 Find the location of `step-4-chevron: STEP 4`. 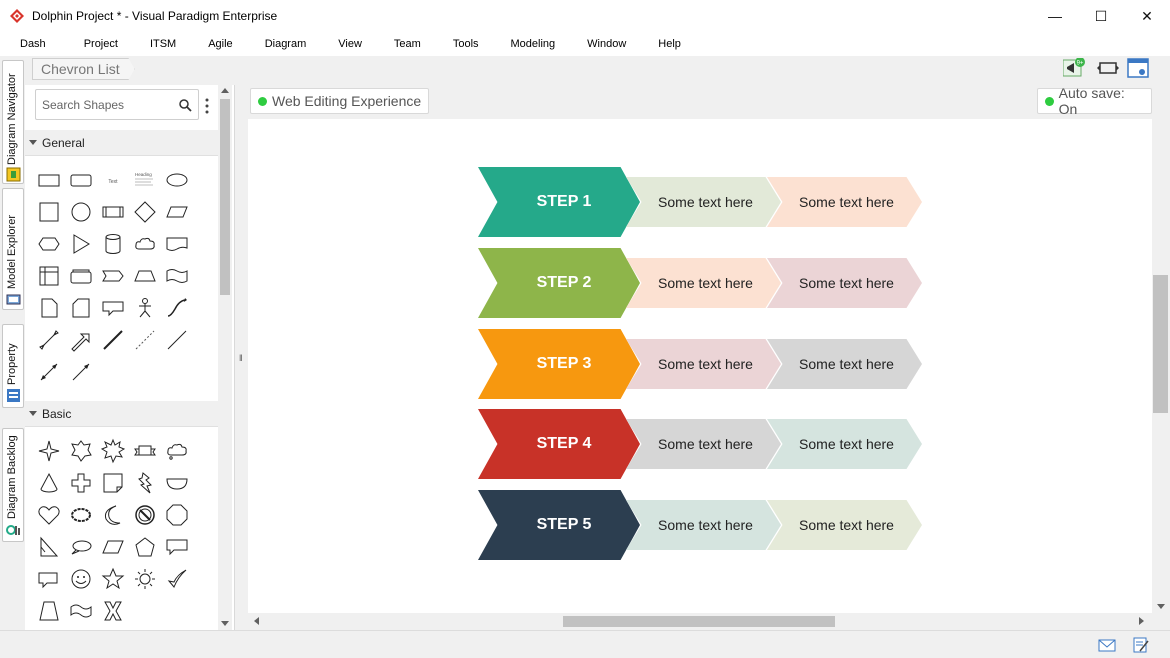

step-4-chevron: STEP 4 is located at coordinates (559, 444).